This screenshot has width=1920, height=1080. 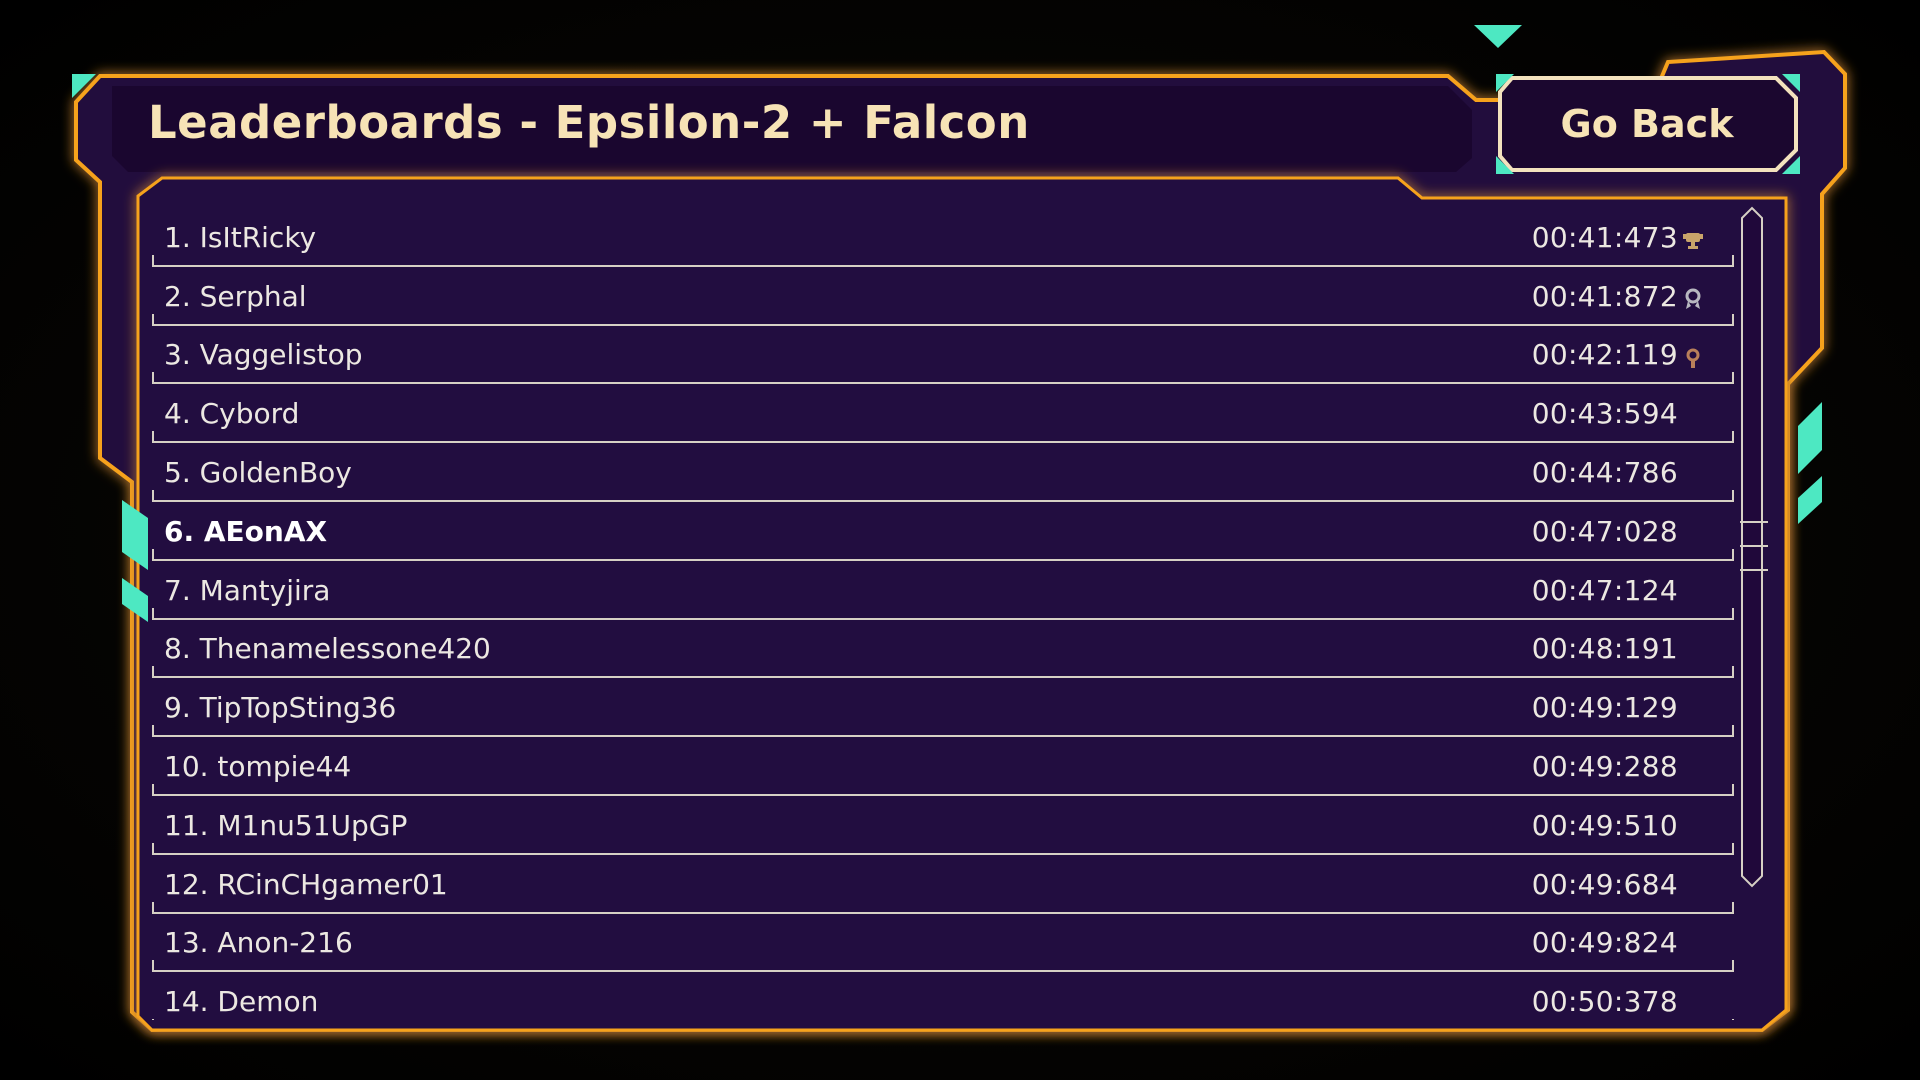 I want to click on leaderboard-row: 2. Serphal 00:41:872, so click(x=943, y=296).